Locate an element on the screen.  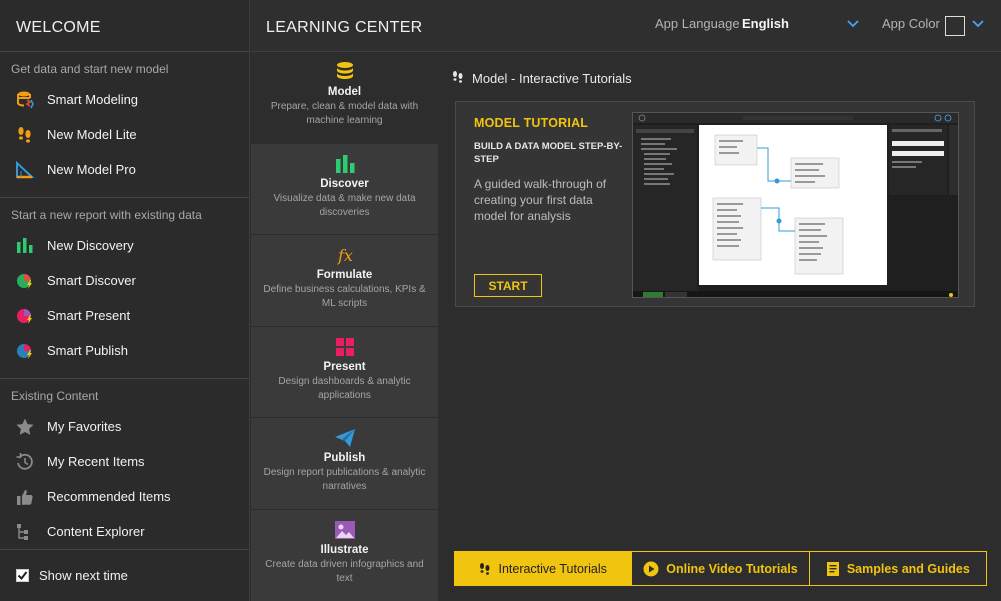
sidebar-item-smart-modeling: Smart Modeling is located at coordinates (124, 99).